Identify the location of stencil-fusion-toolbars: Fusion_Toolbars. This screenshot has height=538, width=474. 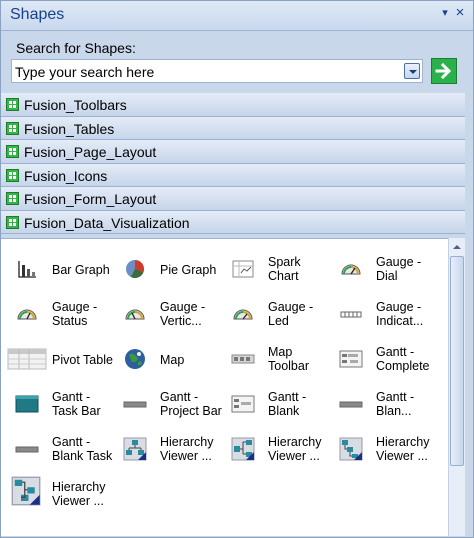
(233, 105).